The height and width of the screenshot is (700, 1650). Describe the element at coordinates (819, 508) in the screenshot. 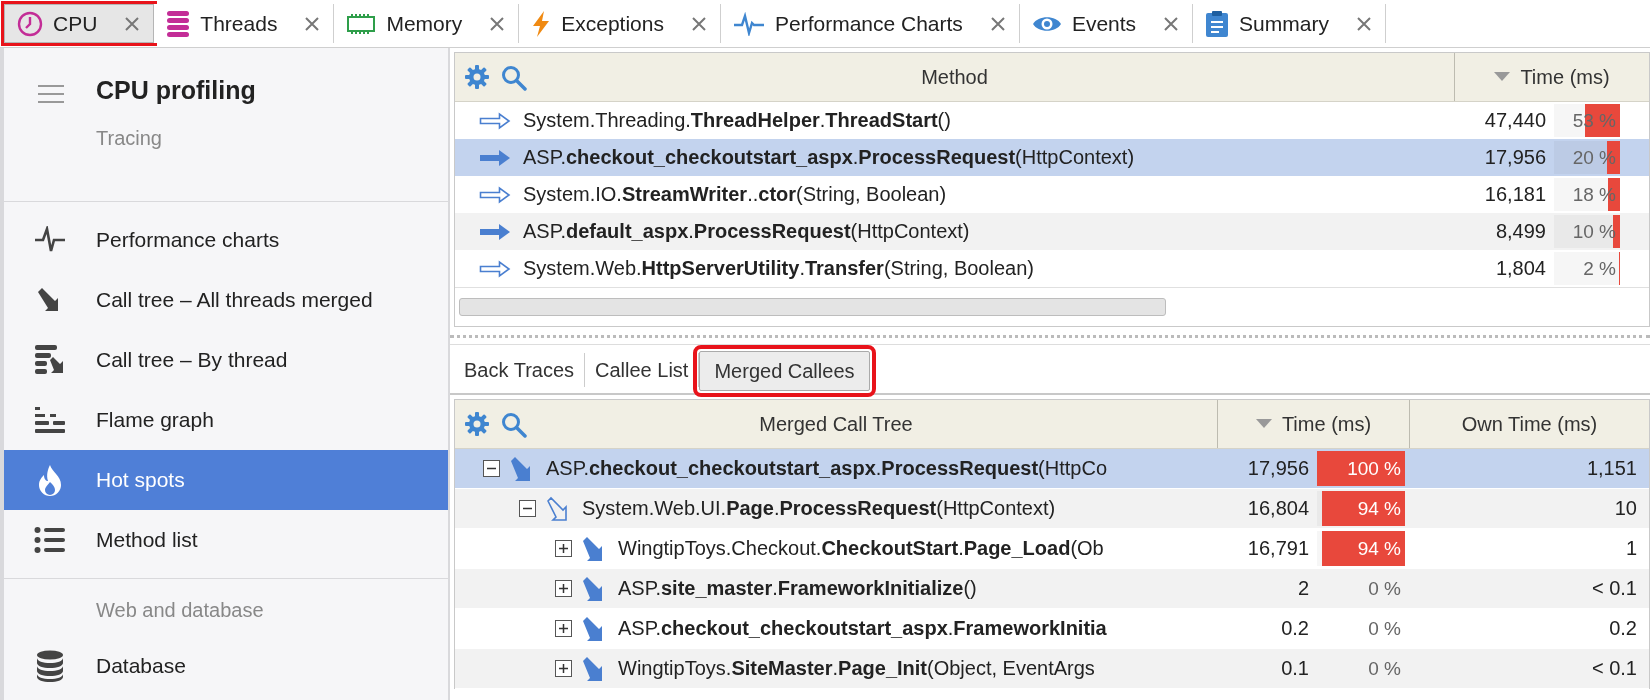

I see `method-name: System.Web.UI.Page.ProcessRequest(HttpContext)` at that location.